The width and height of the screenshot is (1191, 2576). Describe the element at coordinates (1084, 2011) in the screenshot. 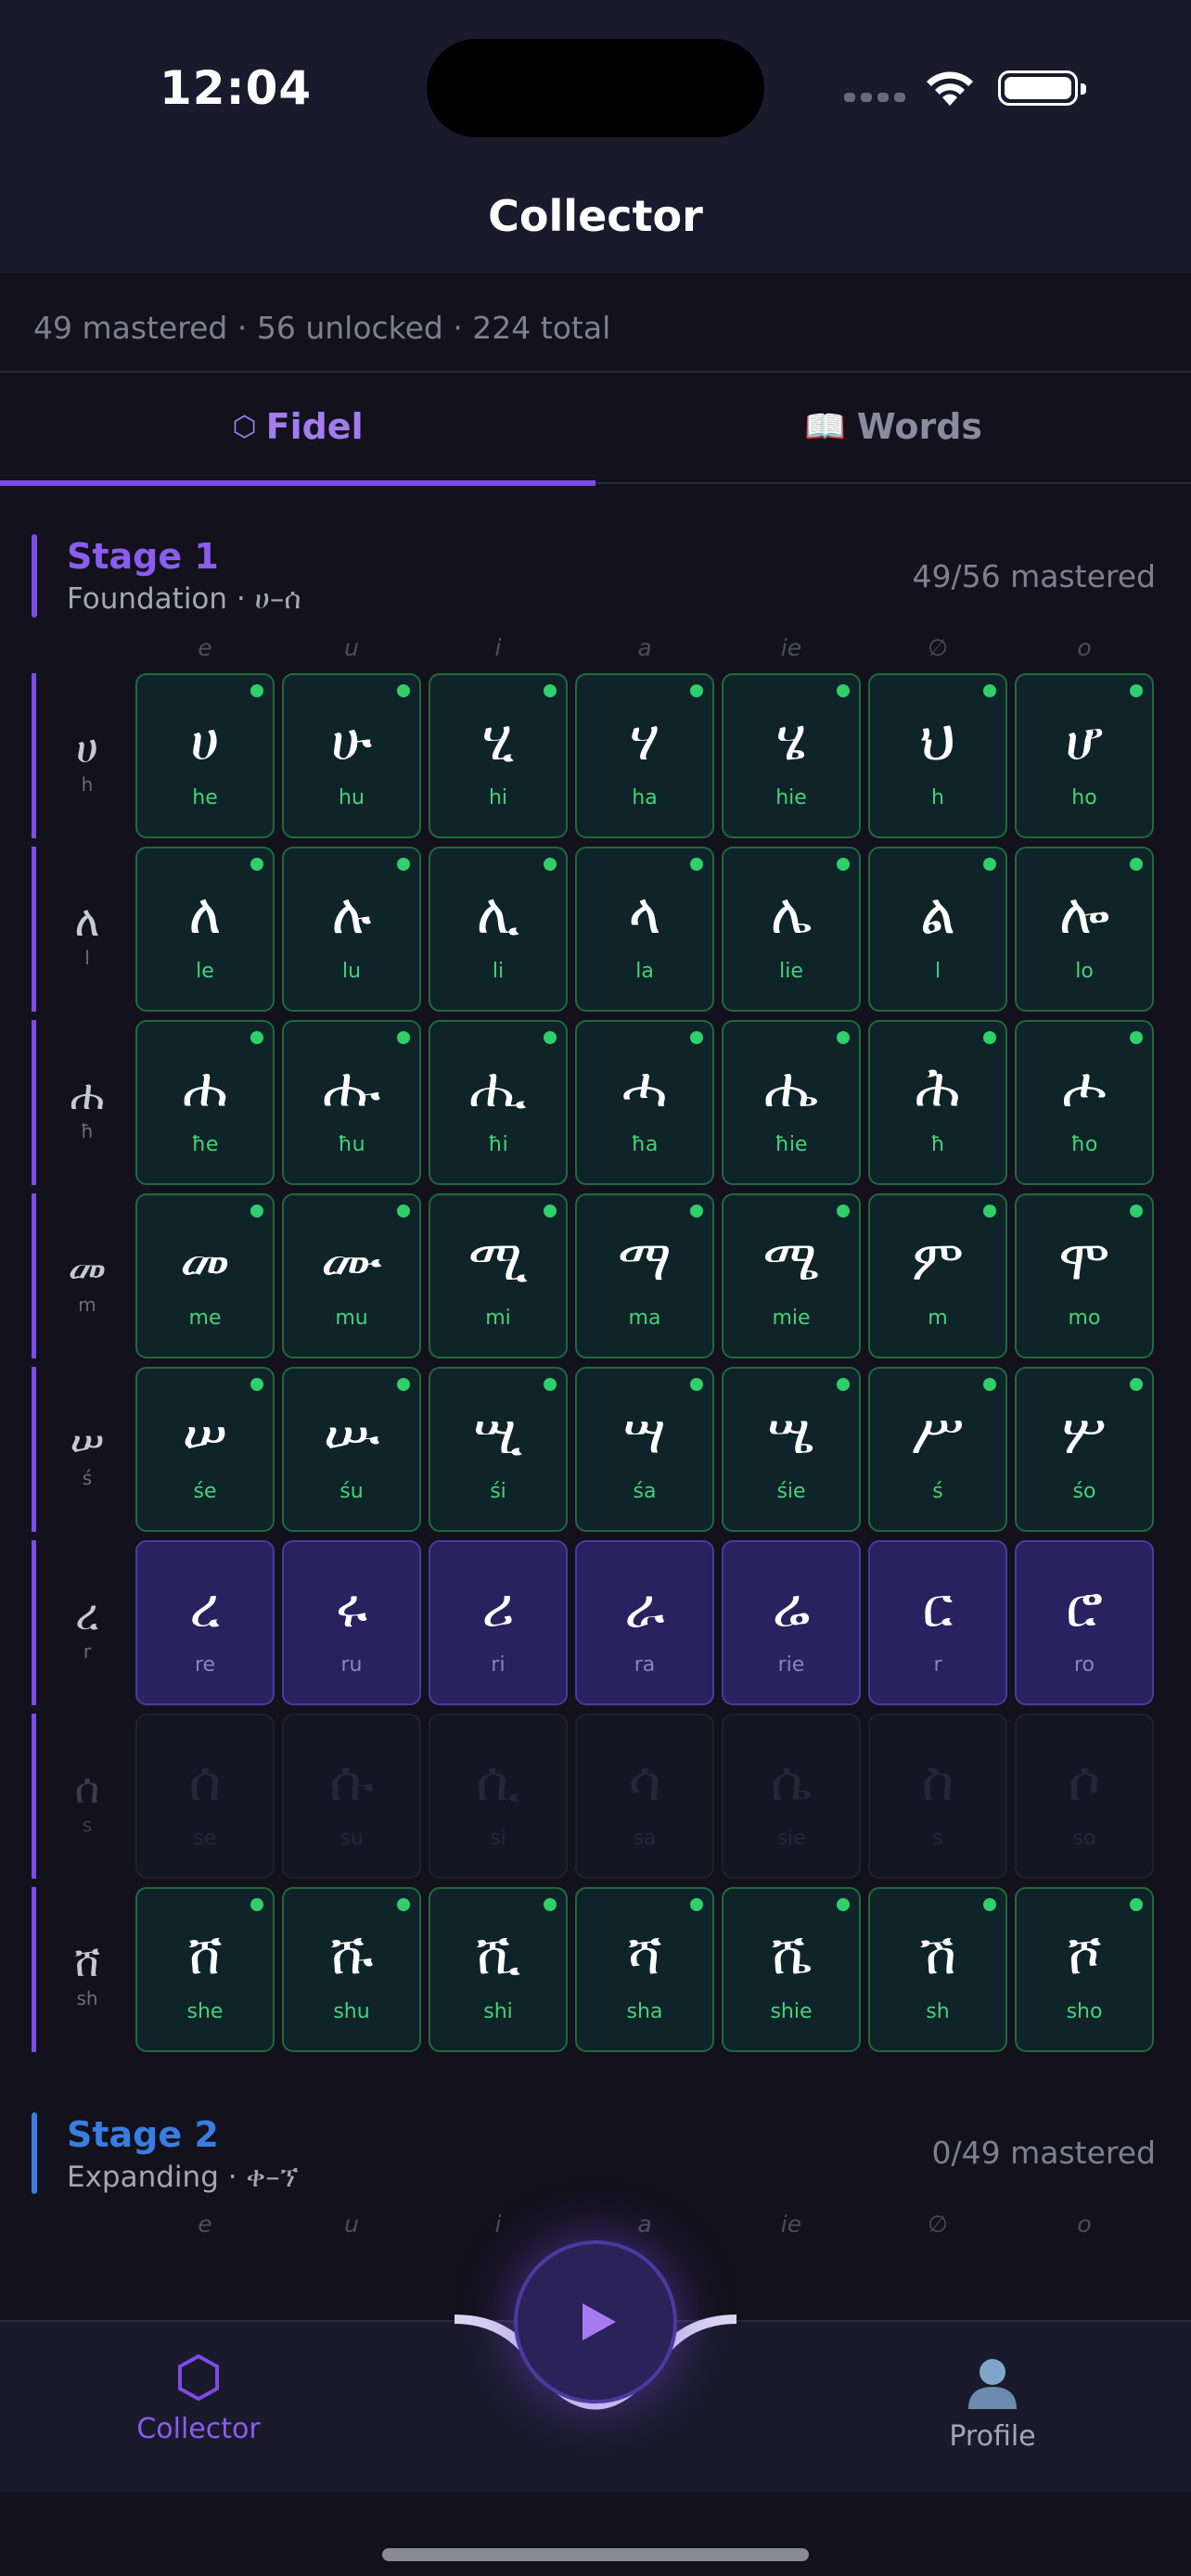

I see `fidel-translit: sho` at that location.